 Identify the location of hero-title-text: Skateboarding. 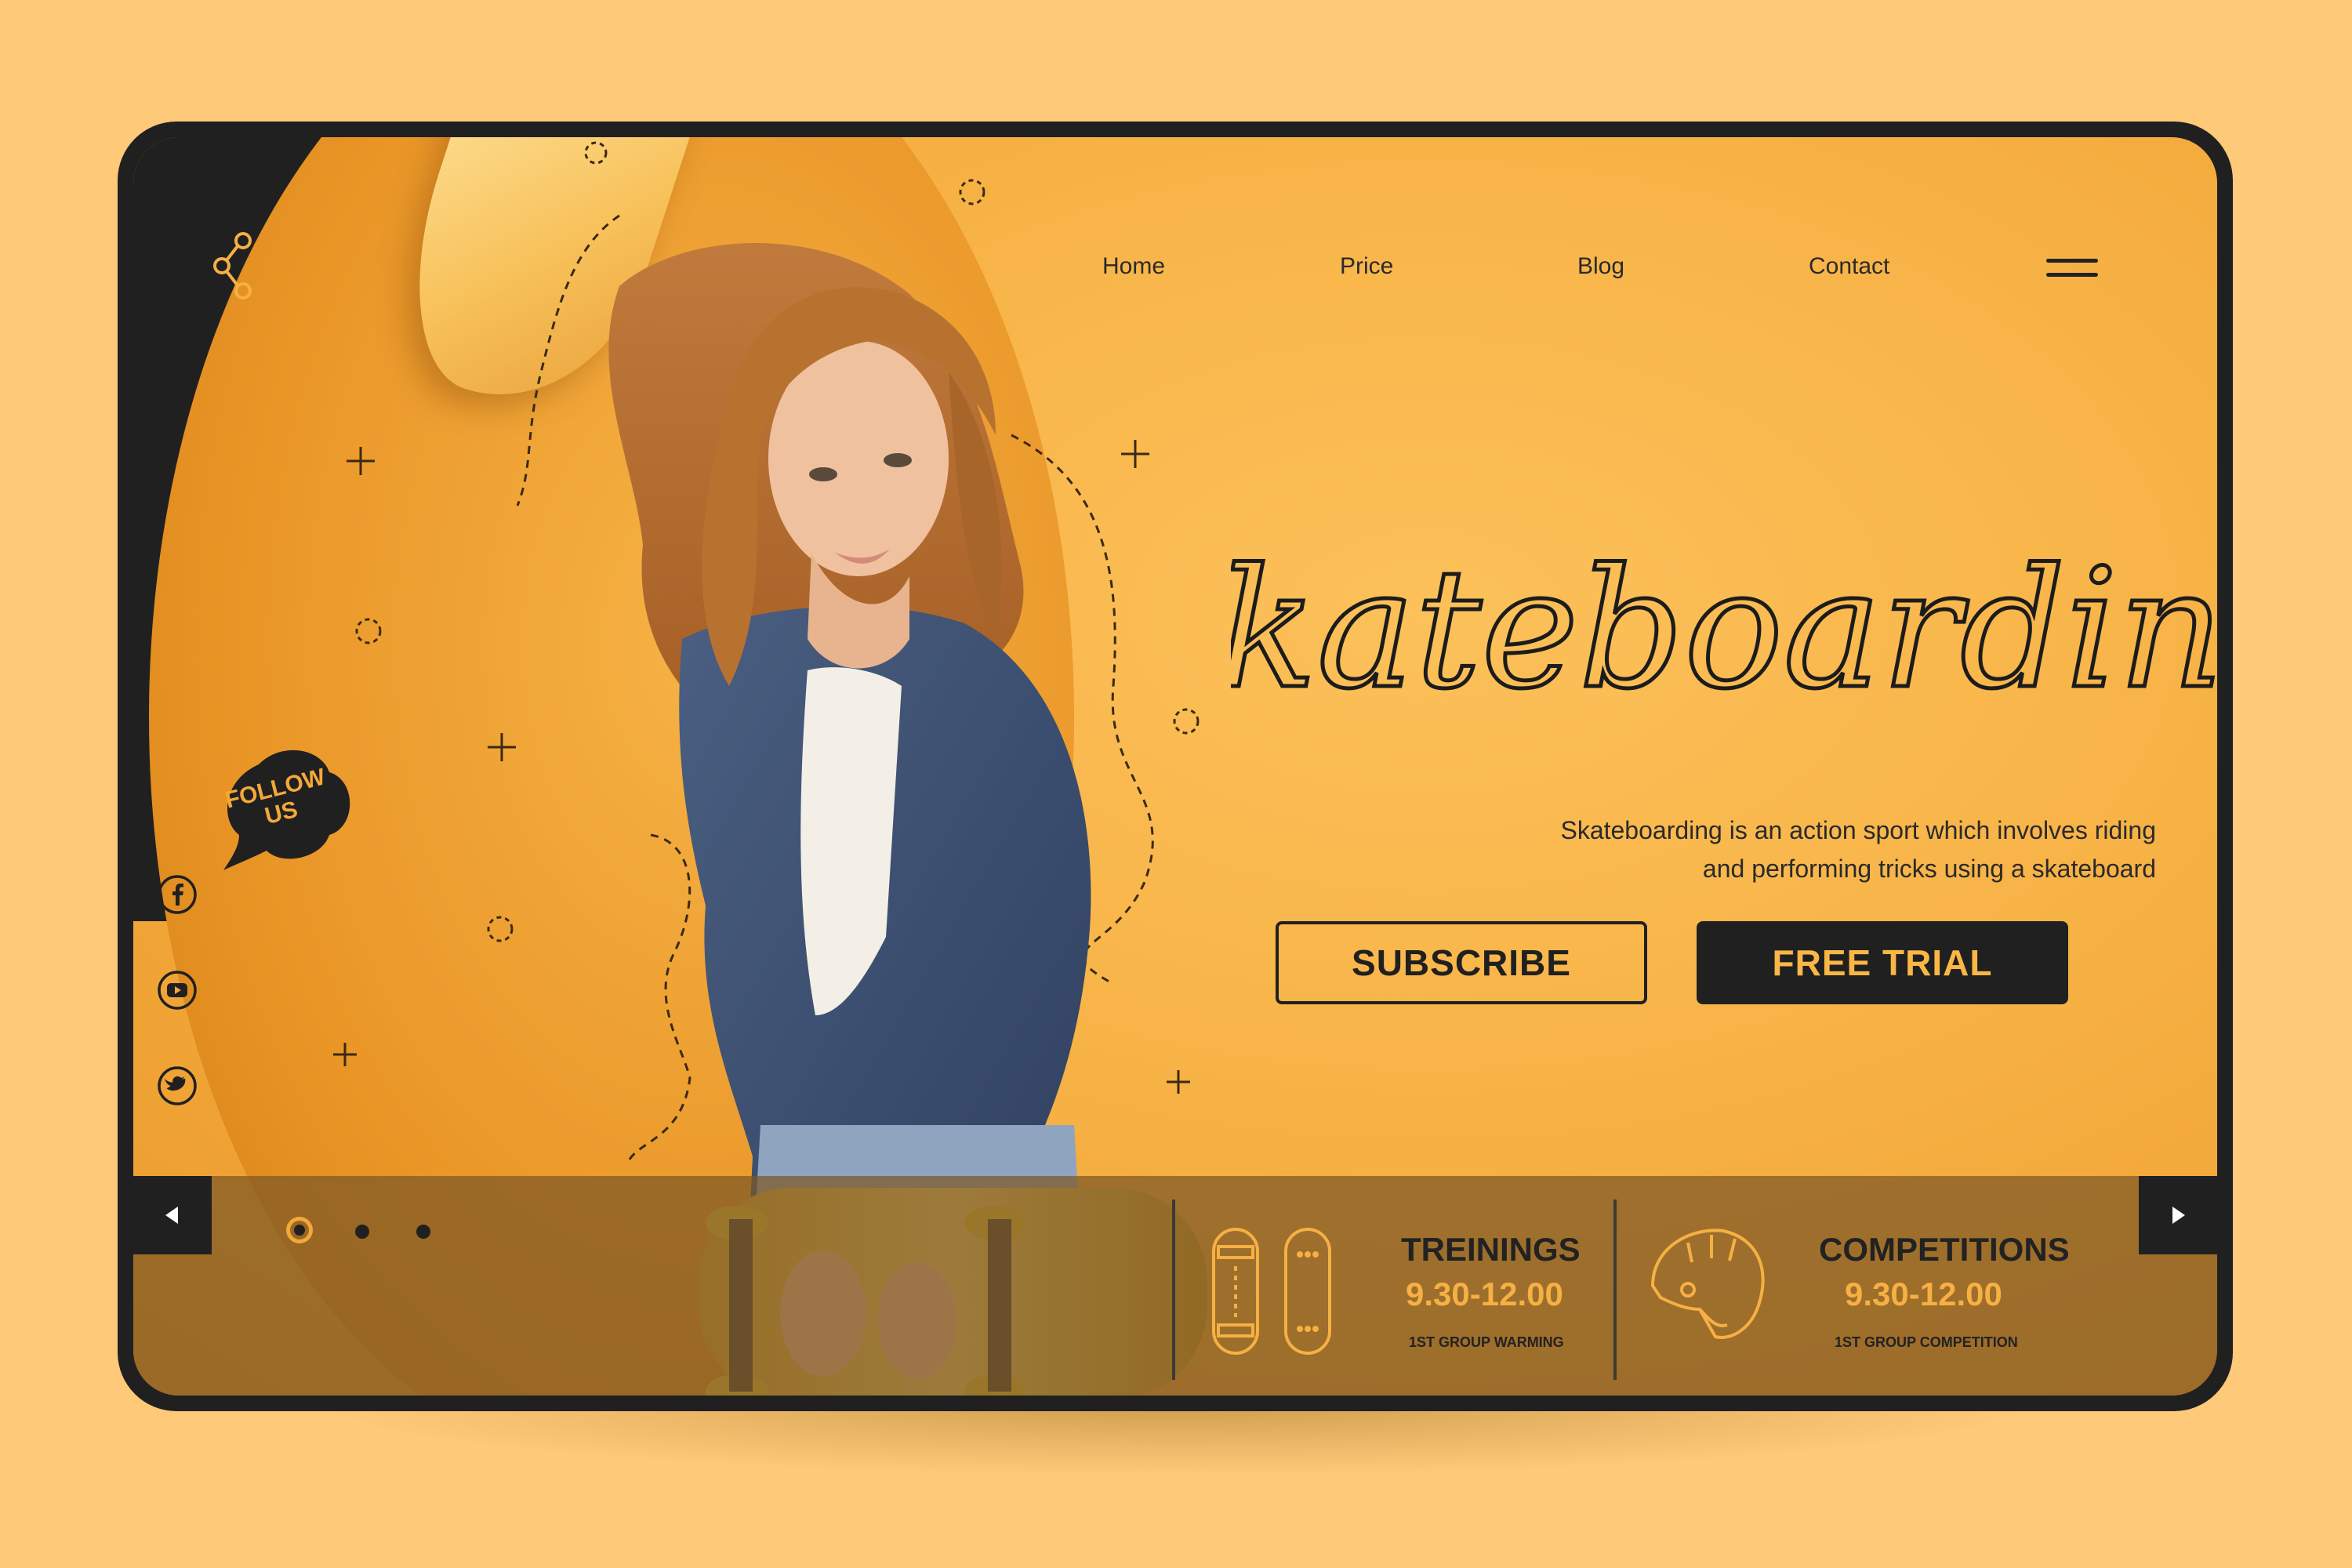
(1724, 629).